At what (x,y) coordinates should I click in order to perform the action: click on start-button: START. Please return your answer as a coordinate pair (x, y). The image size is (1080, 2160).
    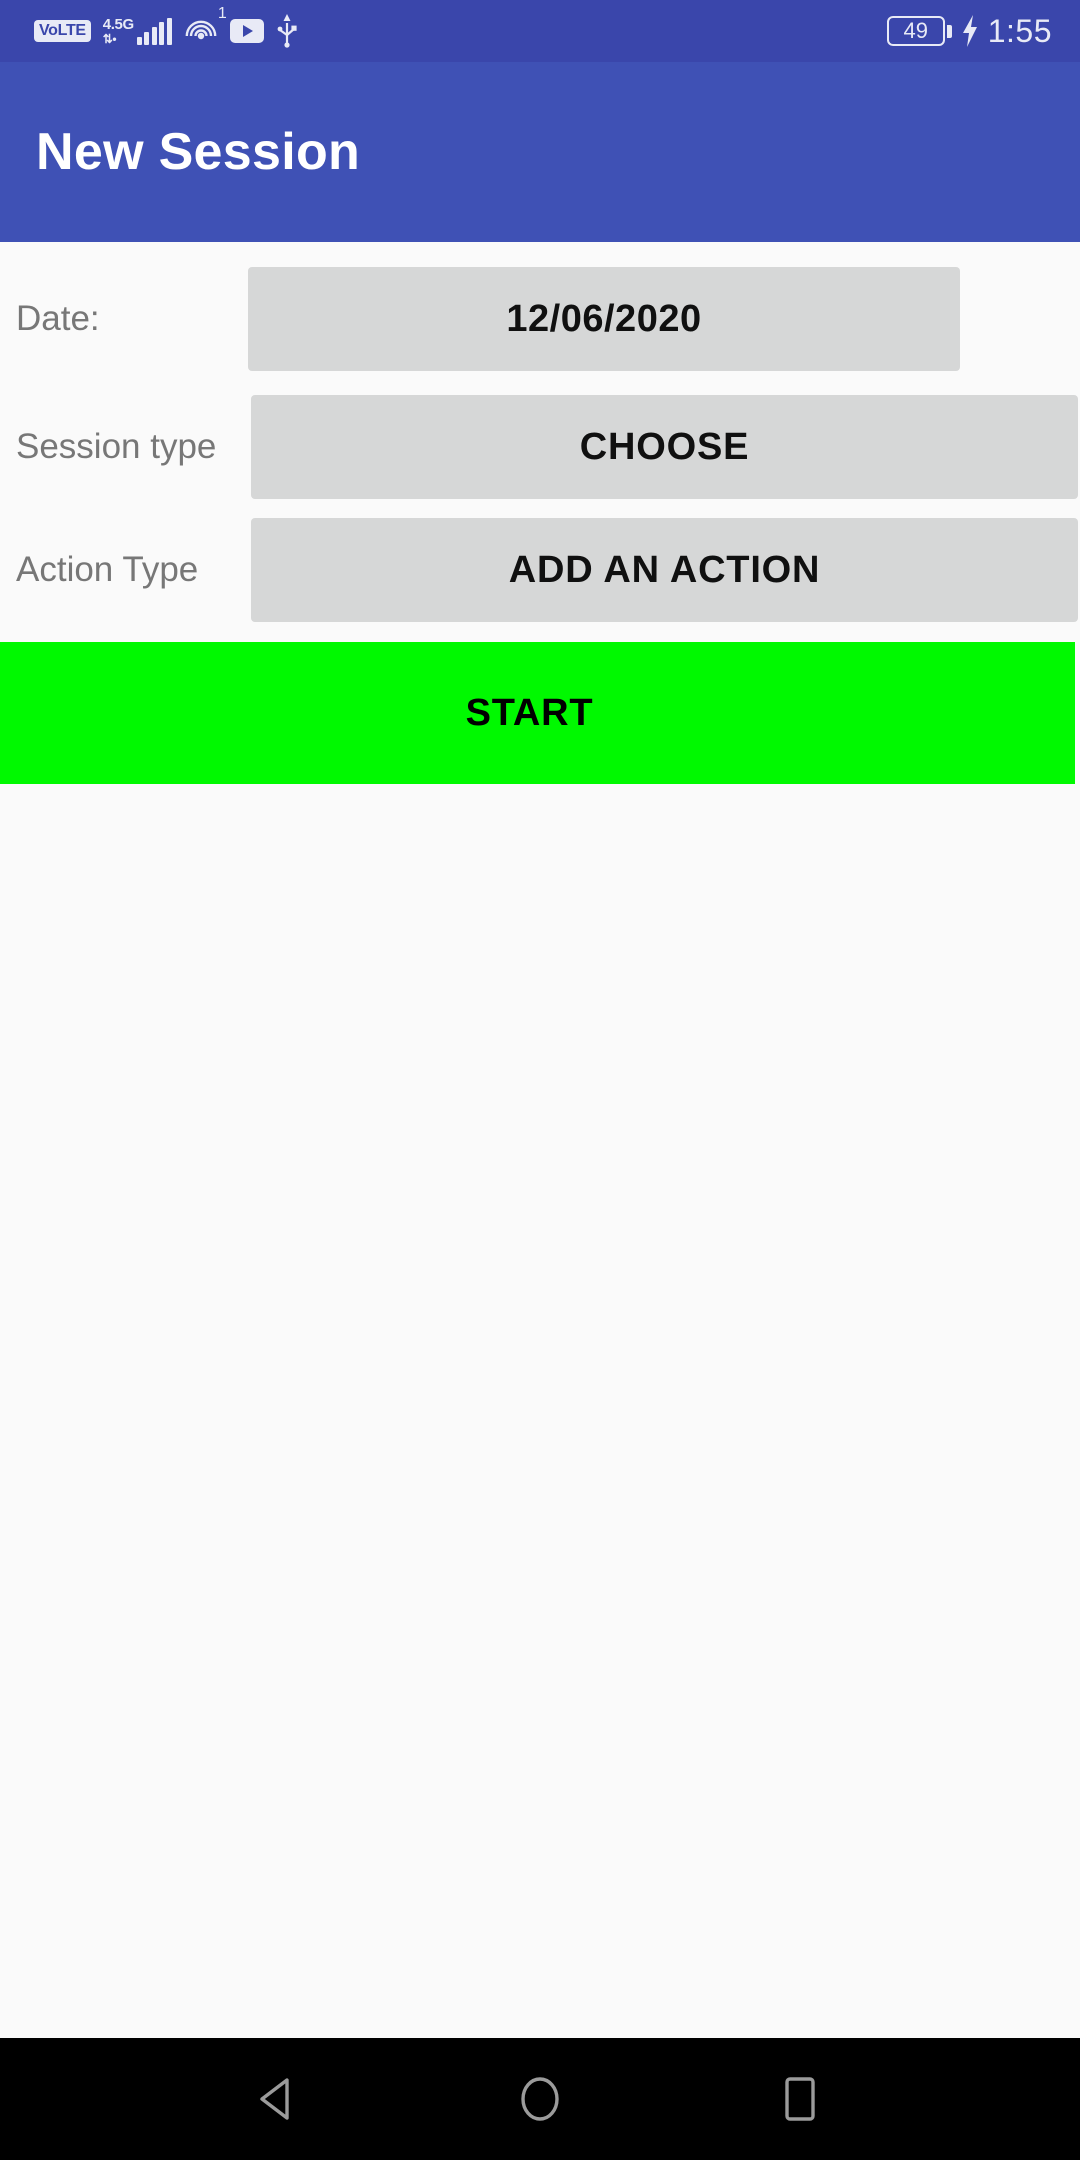
    Looking at the image, I should click on (537, 713).